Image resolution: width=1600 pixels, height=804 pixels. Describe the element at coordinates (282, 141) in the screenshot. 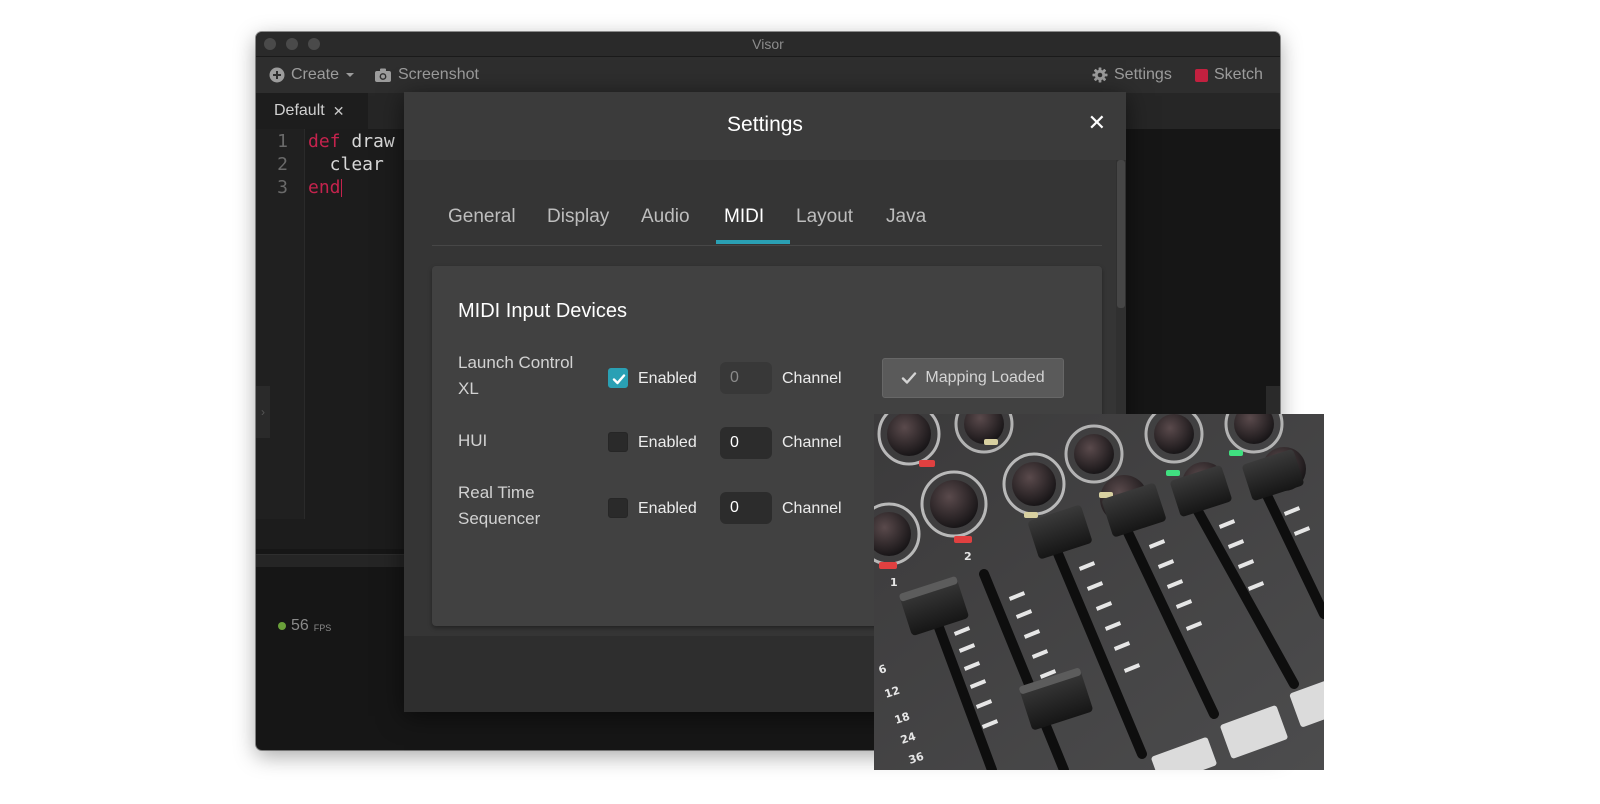

I see `line-number: 1` at that location.